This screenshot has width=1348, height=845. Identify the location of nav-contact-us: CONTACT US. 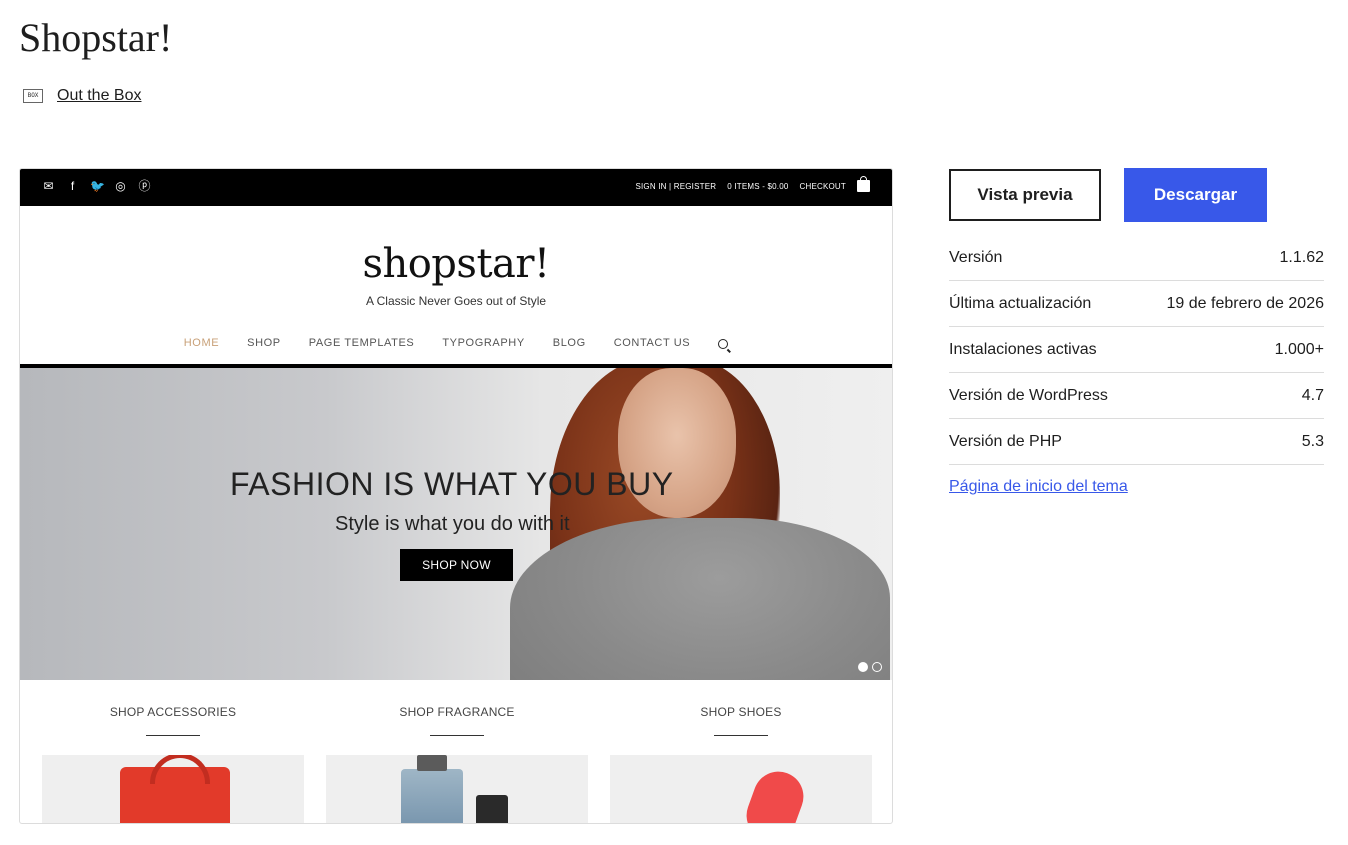
(652, 343).